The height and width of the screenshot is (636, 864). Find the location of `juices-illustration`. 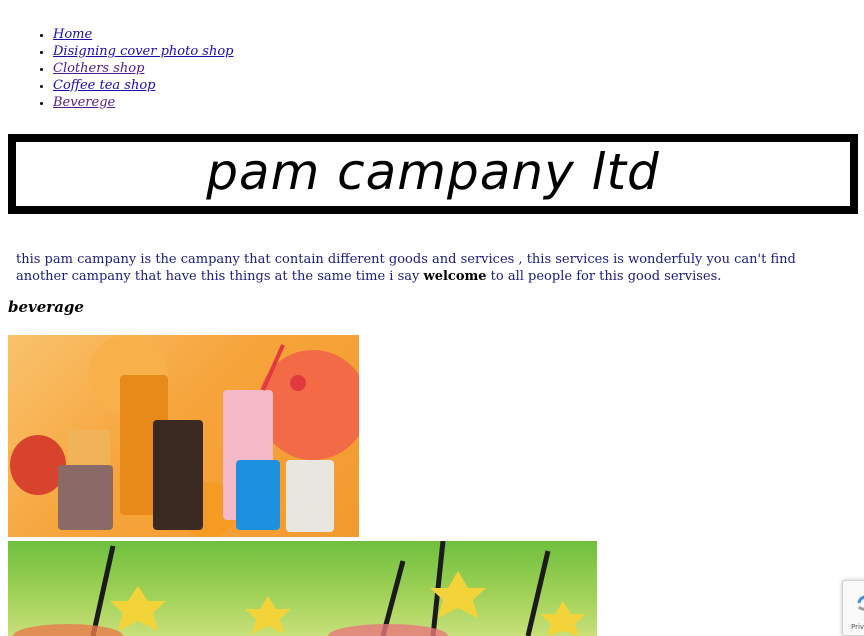

juices-illustration is located at coordinates (184, 436).